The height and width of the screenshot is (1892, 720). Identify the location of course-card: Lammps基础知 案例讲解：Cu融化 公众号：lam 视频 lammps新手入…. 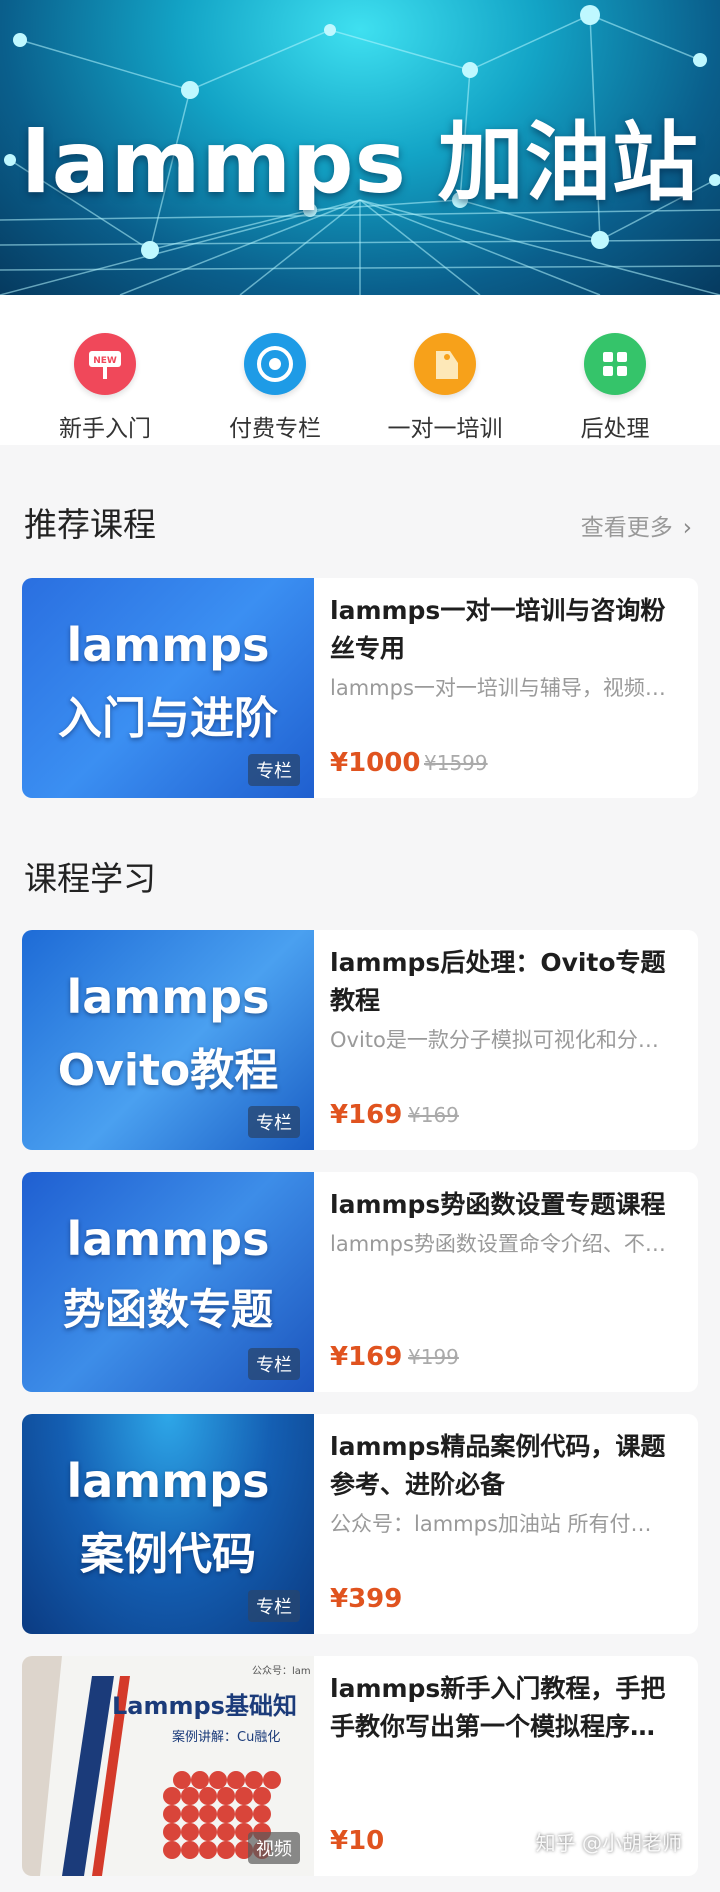
(360, 1766).